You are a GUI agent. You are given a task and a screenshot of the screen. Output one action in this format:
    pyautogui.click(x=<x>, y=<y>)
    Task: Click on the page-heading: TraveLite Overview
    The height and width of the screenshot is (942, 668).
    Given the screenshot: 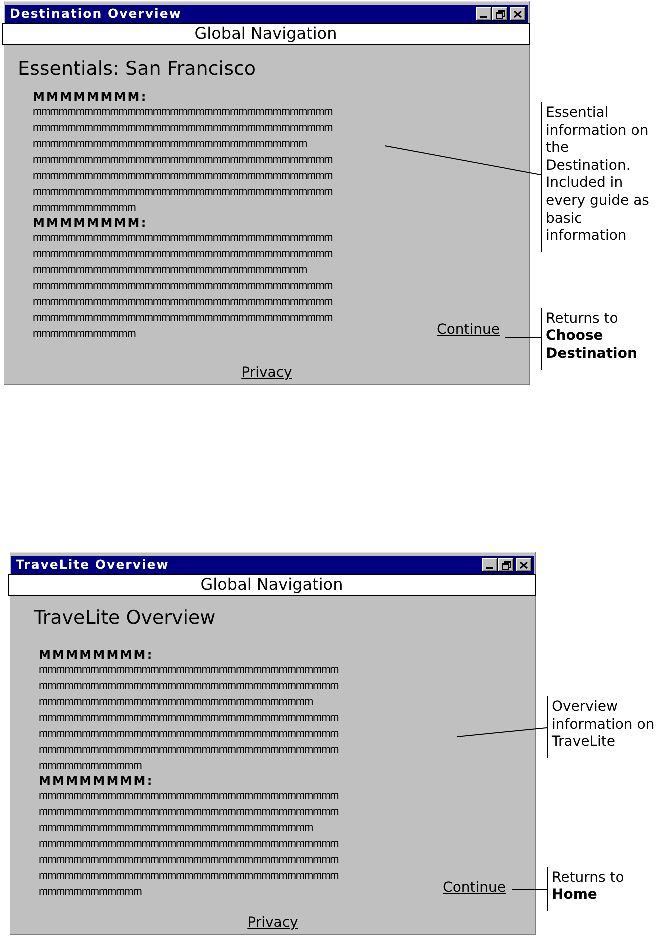 What is the action you would take?
    pyautogui.click(x=125, y=618)
    